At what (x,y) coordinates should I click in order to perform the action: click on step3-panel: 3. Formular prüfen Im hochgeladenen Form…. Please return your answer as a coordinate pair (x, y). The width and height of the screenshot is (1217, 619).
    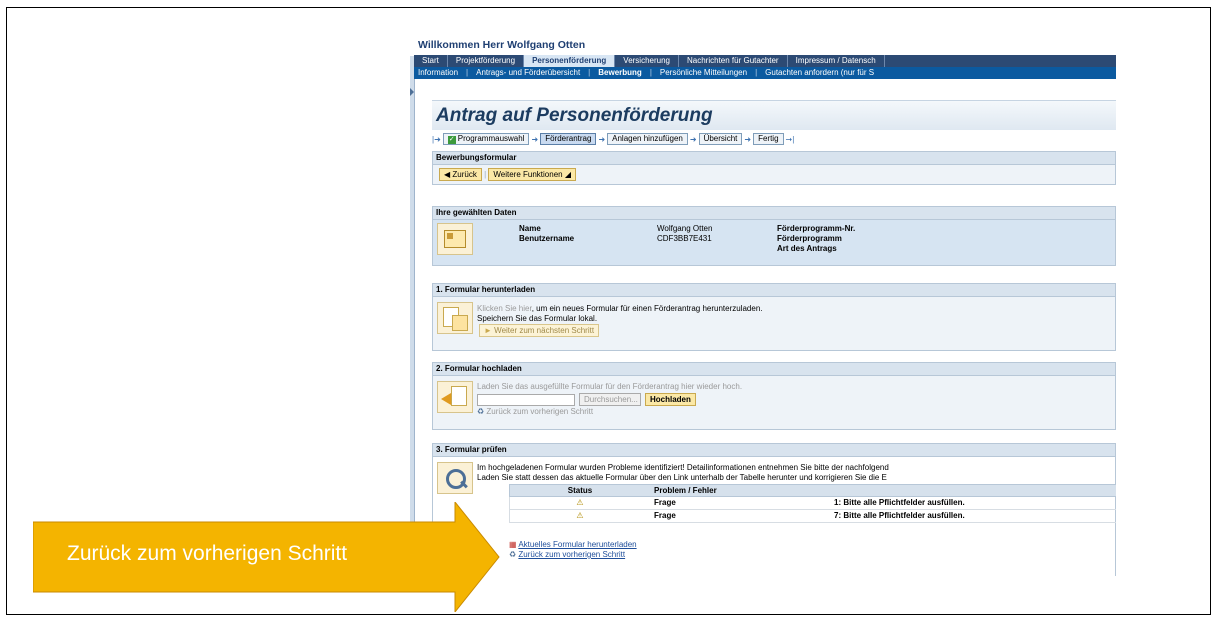
    Looking at the image, I should click on (774, 509).